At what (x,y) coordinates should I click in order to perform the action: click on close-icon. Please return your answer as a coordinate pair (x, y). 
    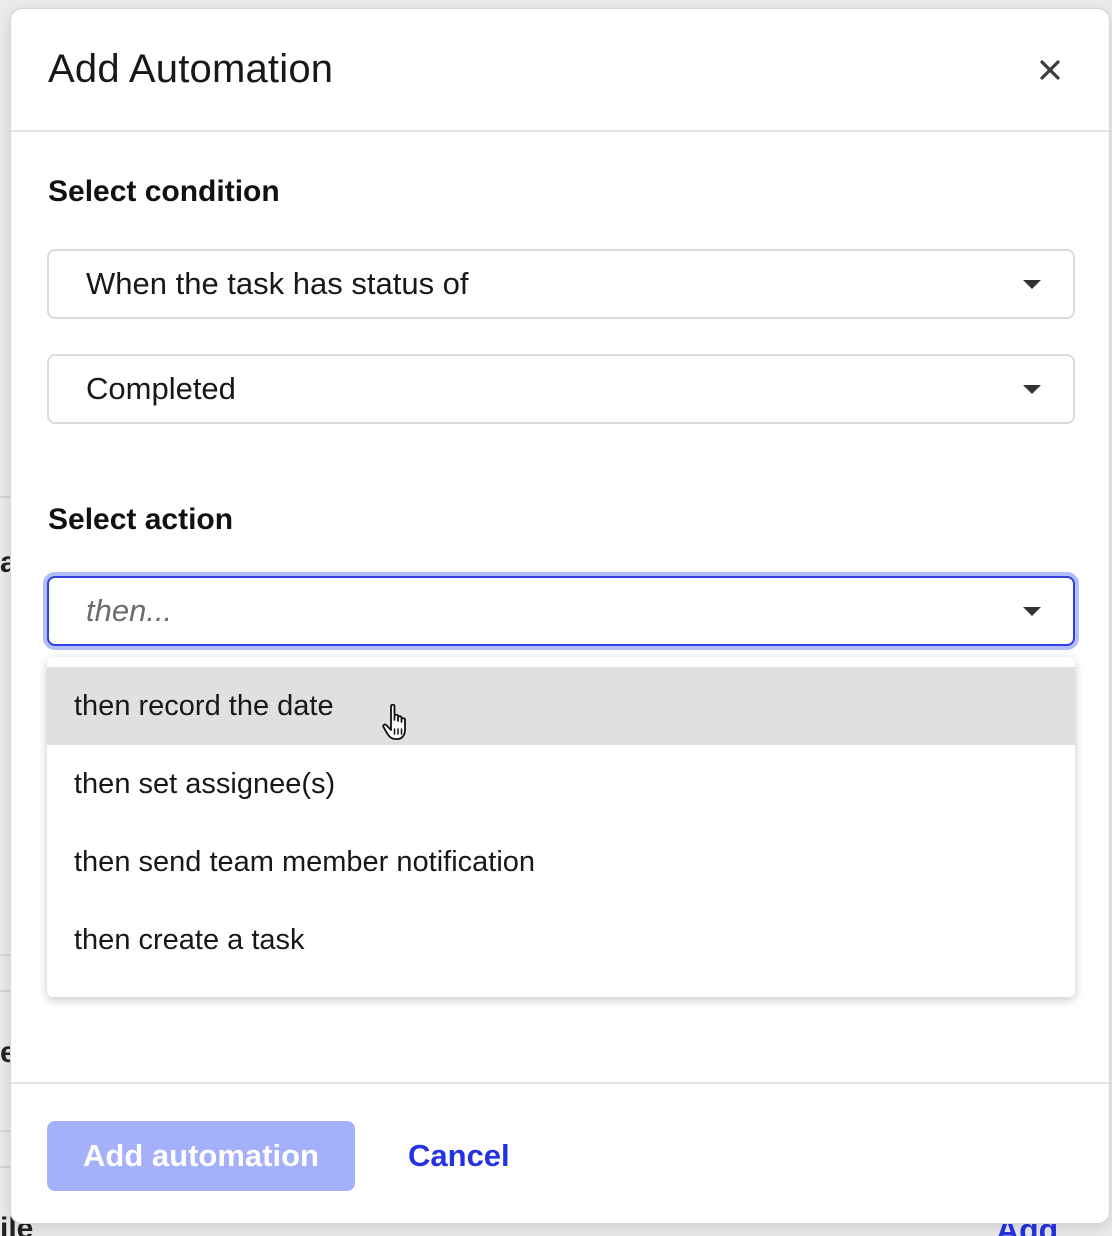
    Looking at the image, I should click on (1050, 70).